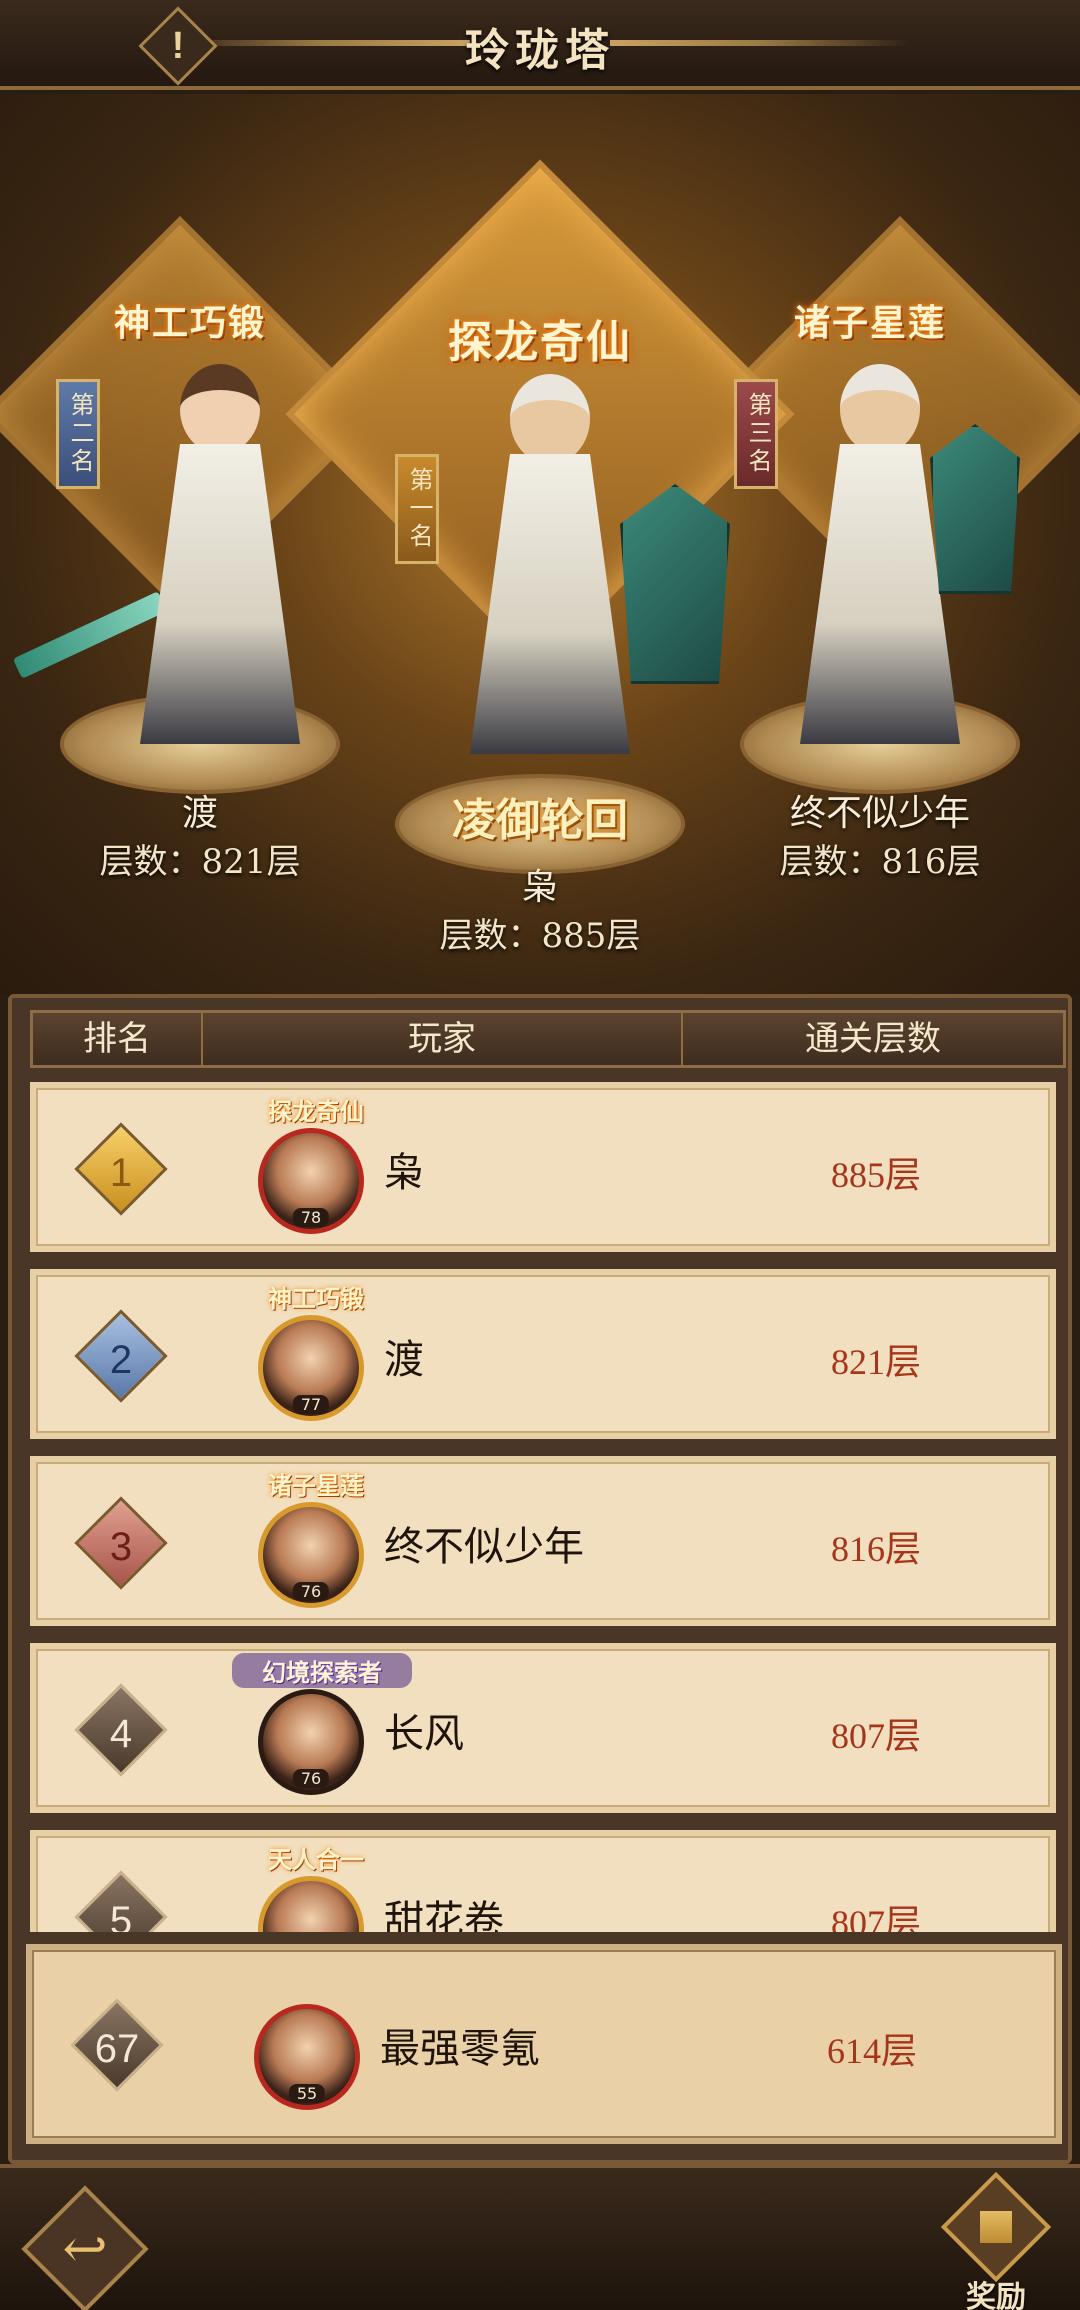 The image size is (1080, 2310). I want to click on table-row: 5 天人合一 甜花卷 807层, so click(543, 1881).